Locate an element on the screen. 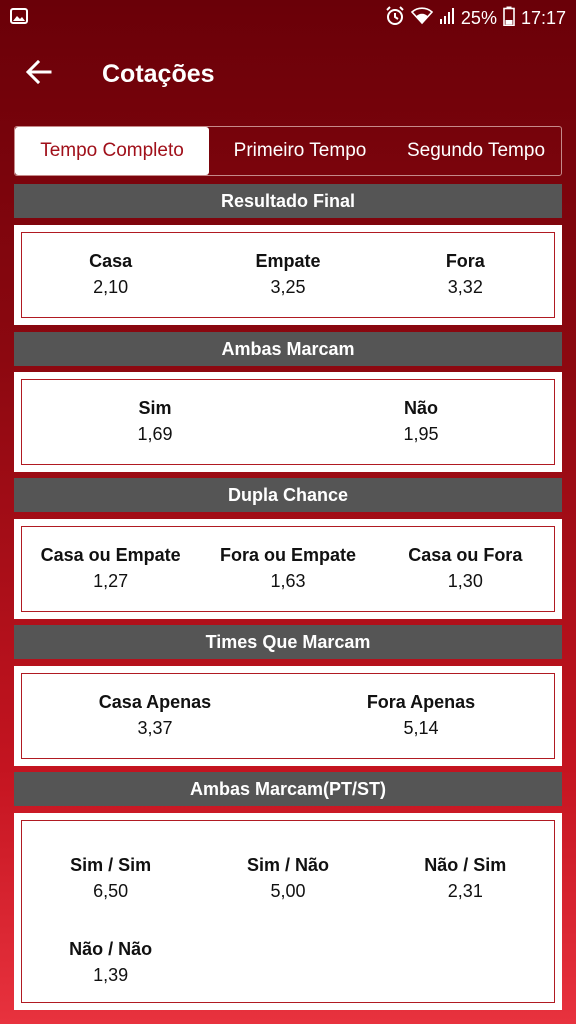 The image size is (576, 1024). odd-value: 6,50 is located at coordinates (111, 891).